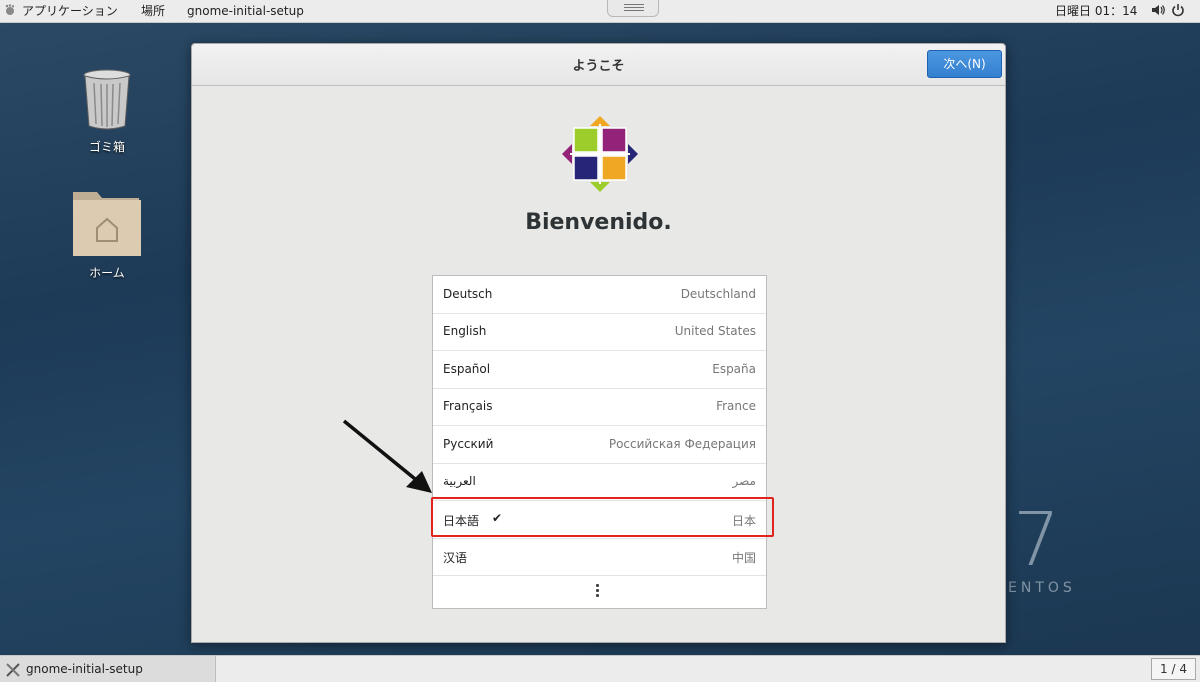  What do you see at coordinates (106, 147) in the screenshot?
I see `trash-label: ゴミ箱` at bounding box center [106, 147].